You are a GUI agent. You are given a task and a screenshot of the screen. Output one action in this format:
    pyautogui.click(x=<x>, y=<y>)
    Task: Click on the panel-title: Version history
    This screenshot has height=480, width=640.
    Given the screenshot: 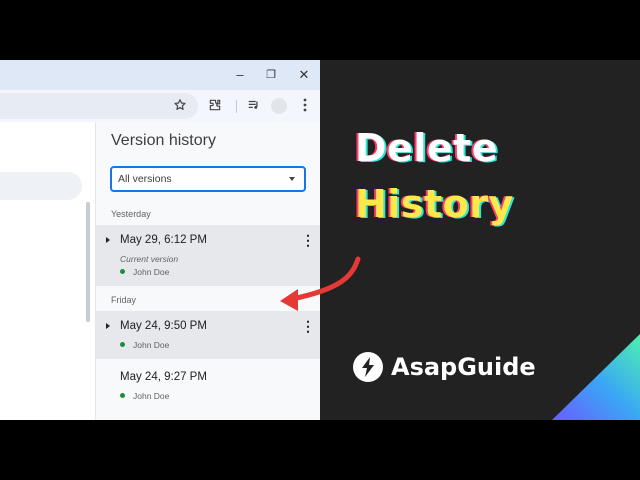 What is the action you would take?
    pyautogui.click(x=163, y=140)
    